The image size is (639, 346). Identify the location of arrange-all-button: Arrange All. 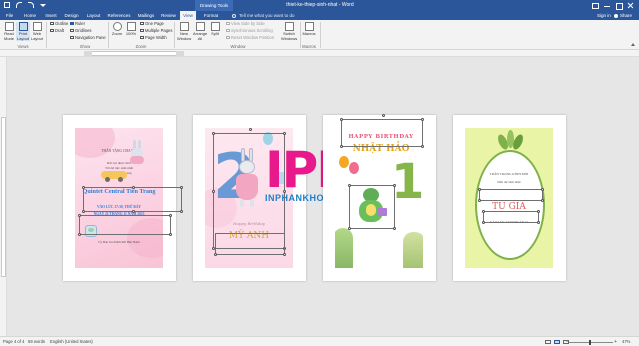
(200, 31).